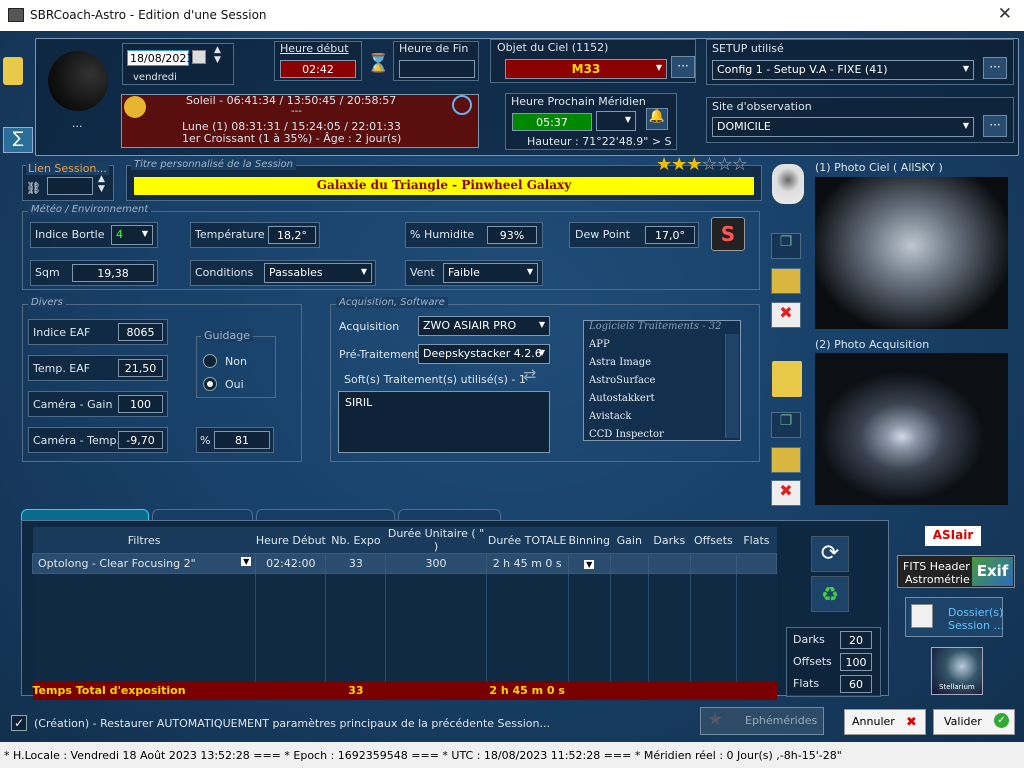 The image size is (1024, 768). I want to click on bortle-select: 4, so click(132, 235).